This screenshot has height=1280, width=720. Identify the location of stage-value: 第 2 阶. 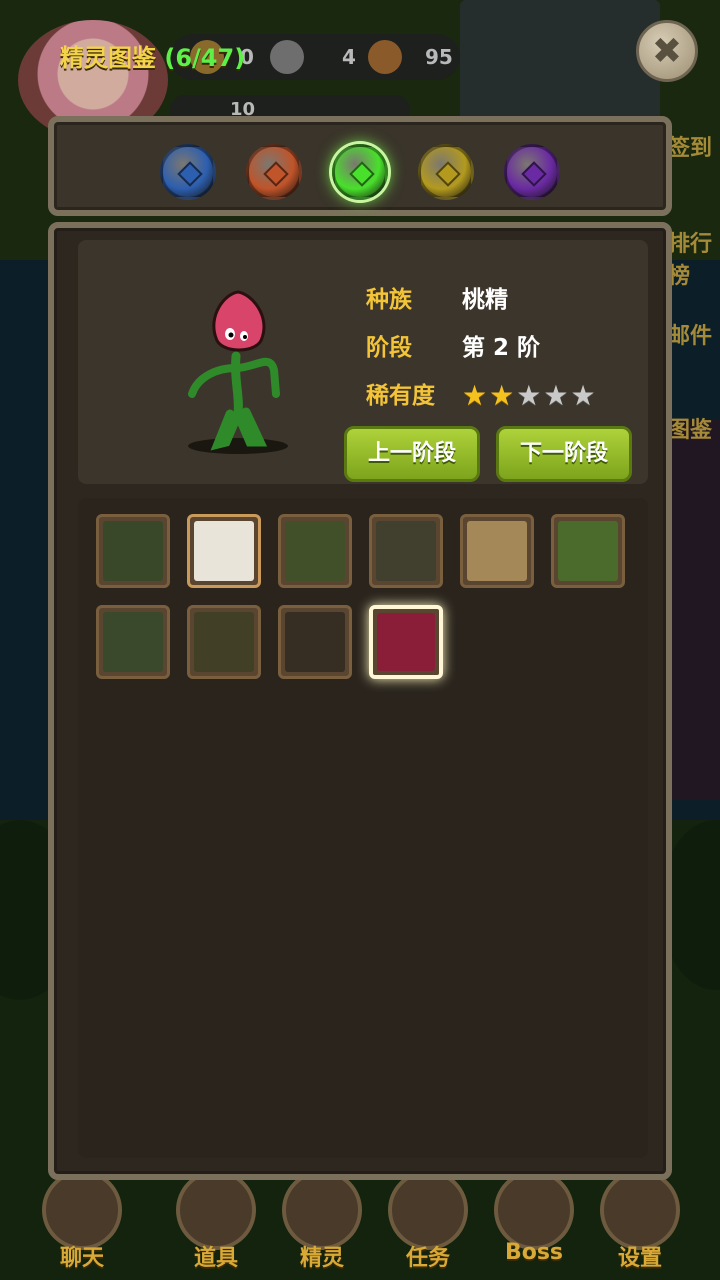
(501, 348).